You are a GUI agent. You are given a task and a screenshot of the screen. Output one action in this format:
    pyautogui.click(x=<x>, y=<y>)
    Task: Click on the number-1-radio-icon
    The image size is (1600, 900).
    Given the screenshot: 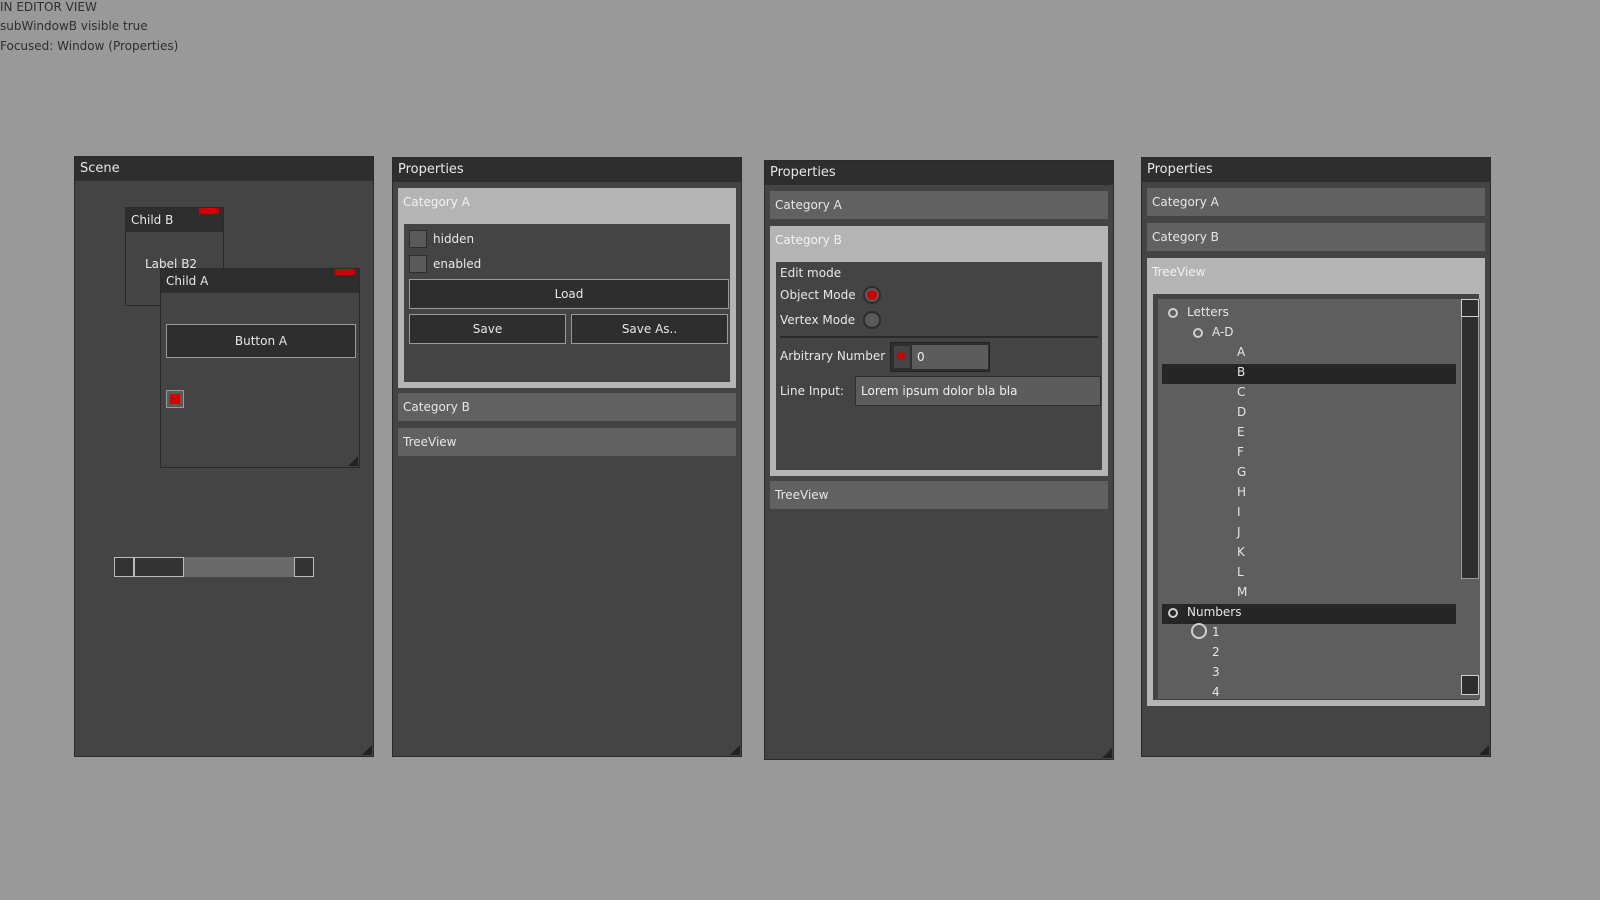 What is the action you would take?
    pyautogui.click(x=1199, y=631)
    